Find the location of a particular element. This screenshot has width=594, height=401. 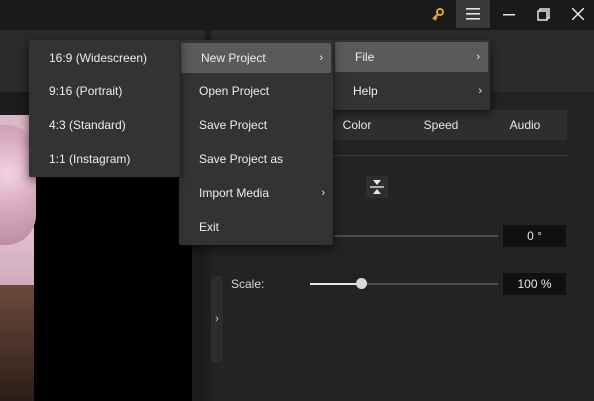

menu-item-new-project: New Project › is located at coordinates (256, 58).